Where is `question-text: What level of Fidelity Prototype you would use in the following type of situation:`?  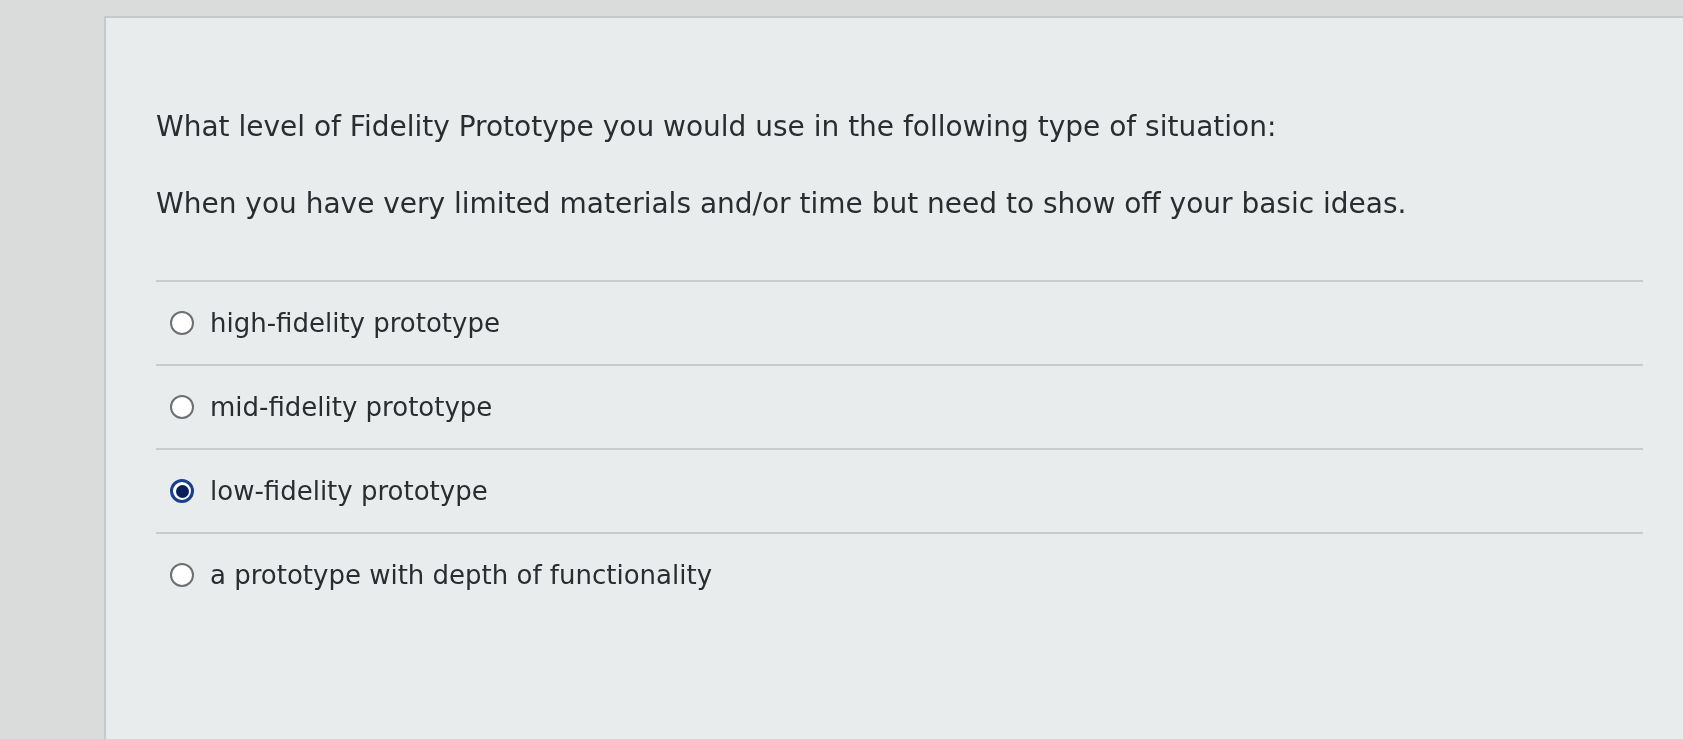
question-text: What level of Fidelity Prototype you would use in the following type of situation: is located at coordinates (717, 126).